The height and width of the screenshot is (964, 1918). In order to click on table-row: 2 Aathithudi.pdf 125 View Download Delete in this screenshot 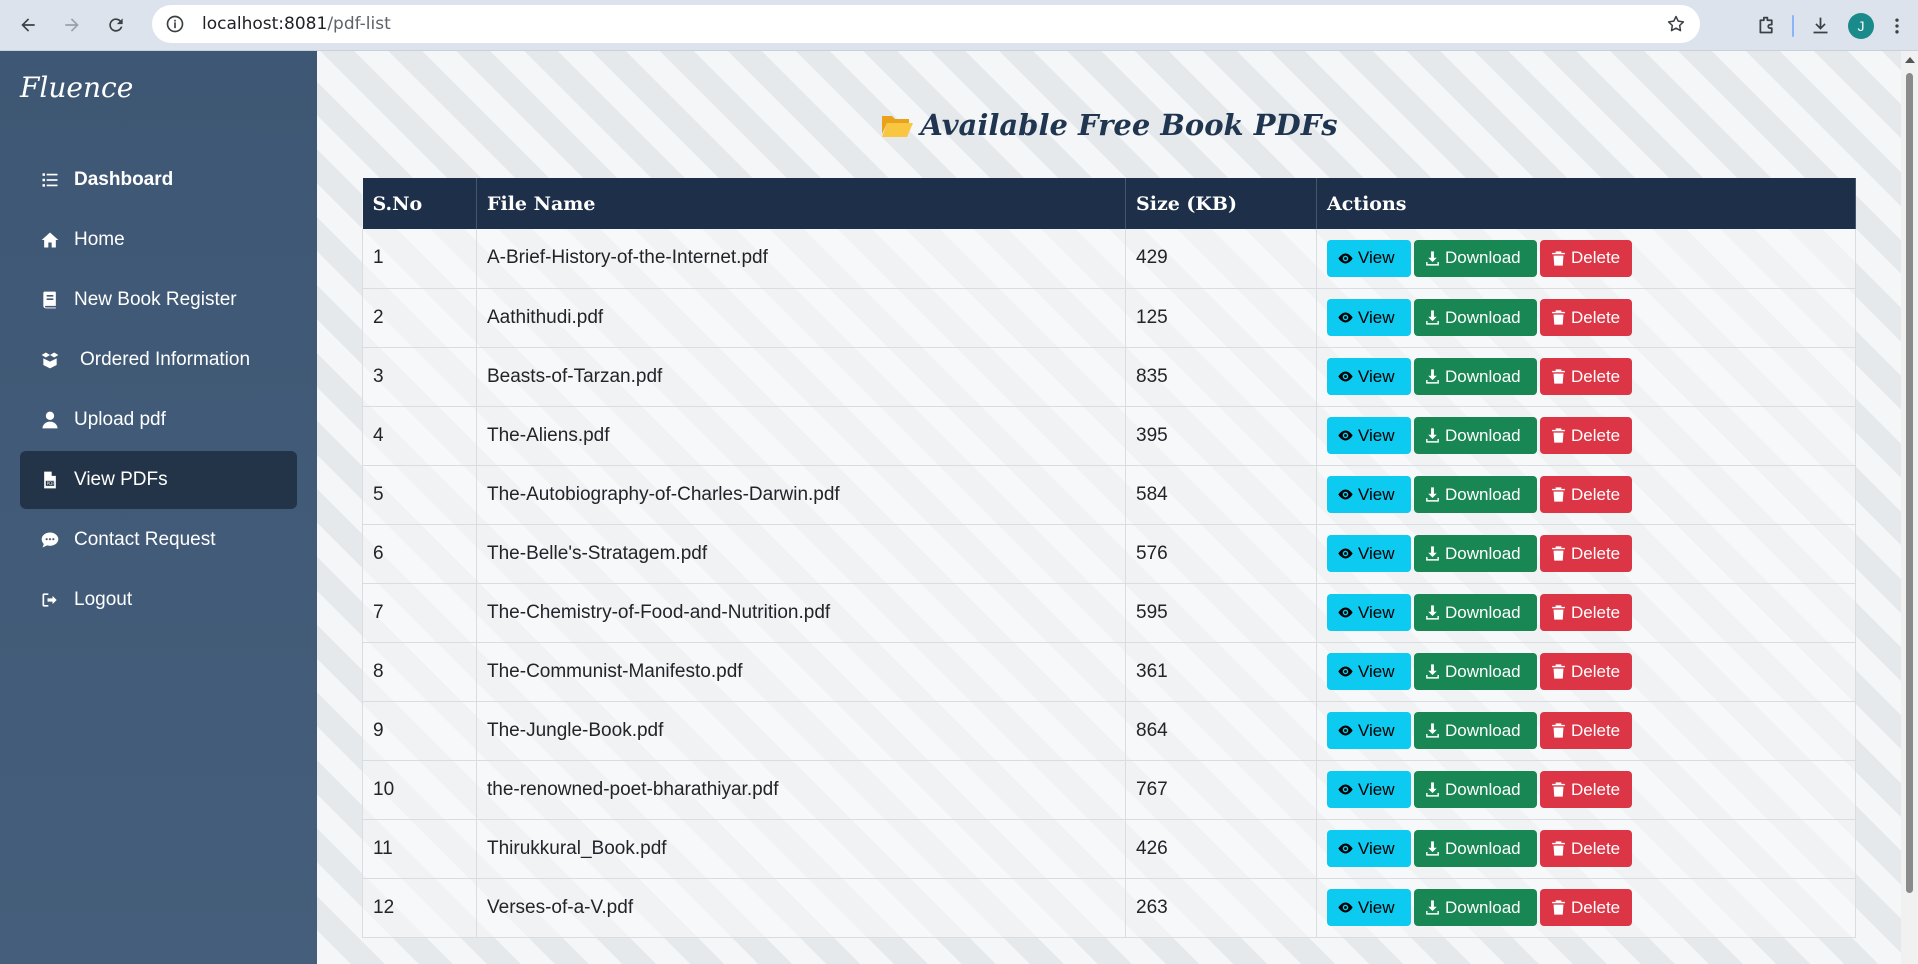, I will do `click(1109, 318)`.